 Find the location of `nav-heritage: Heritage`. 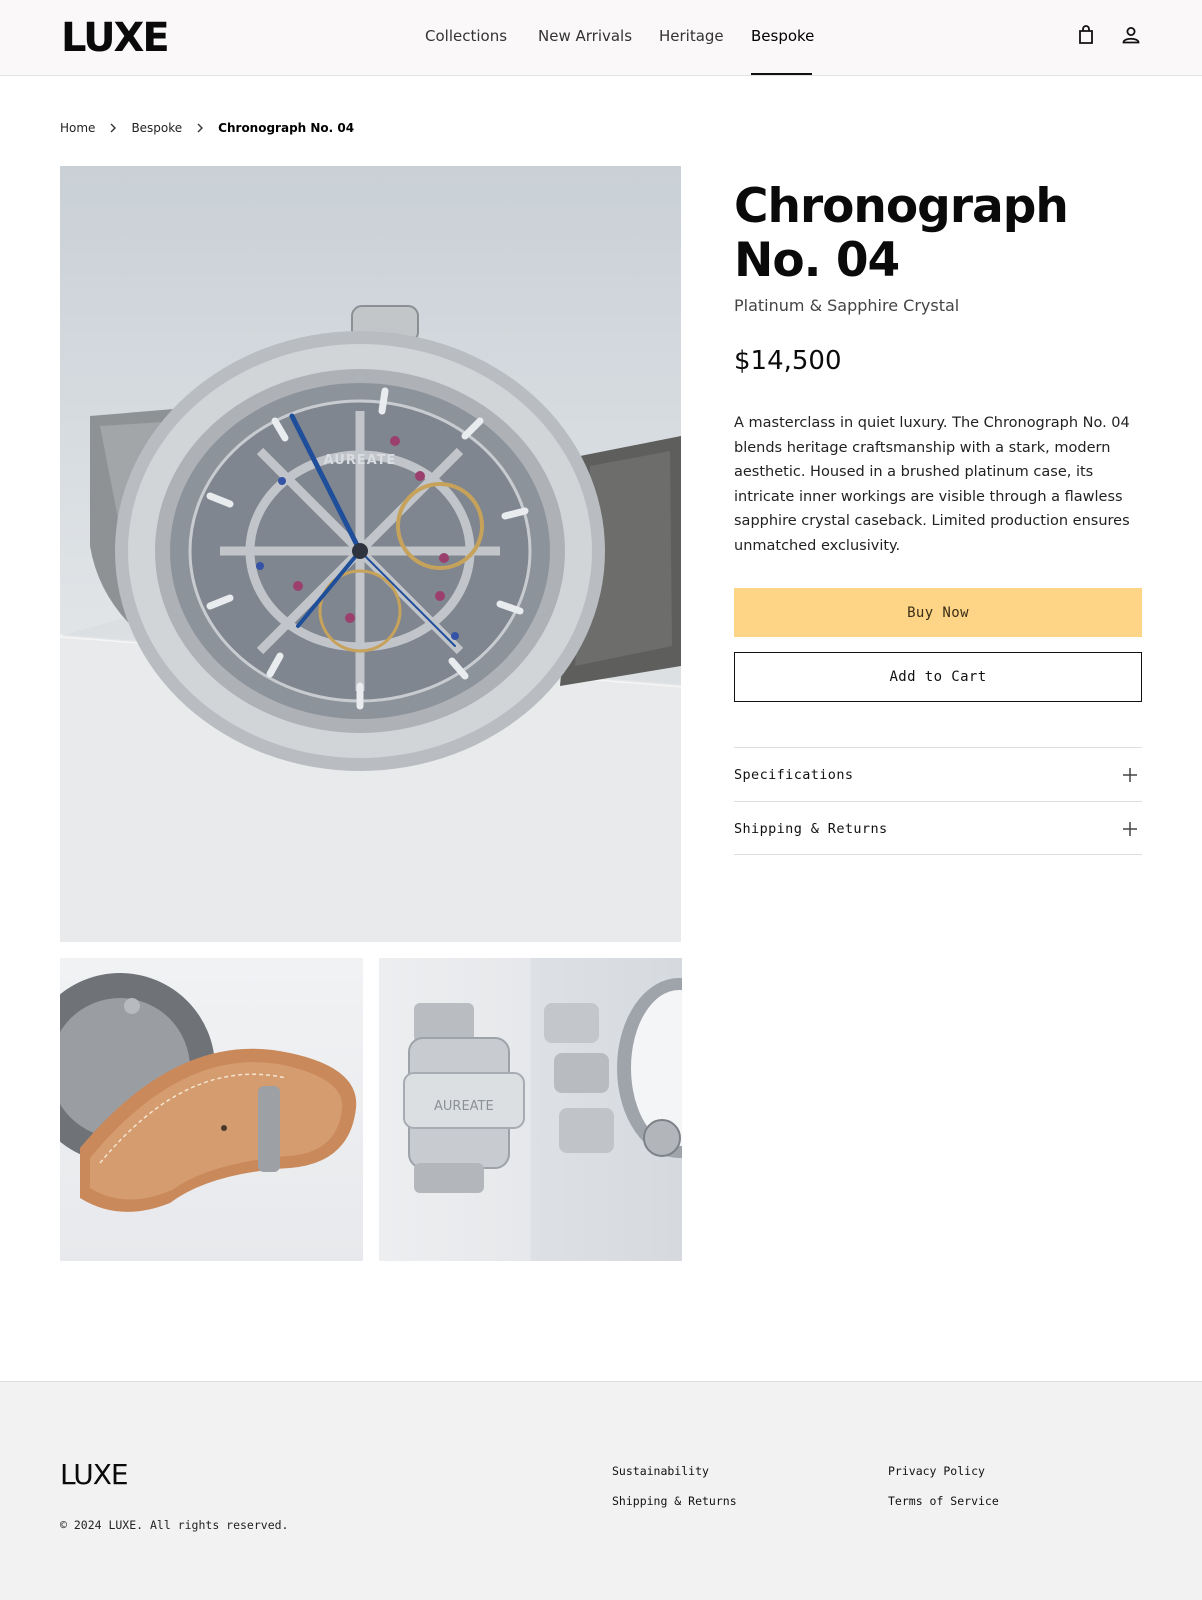

nav-heritage: Heritage is located at coordinates (691, 36).